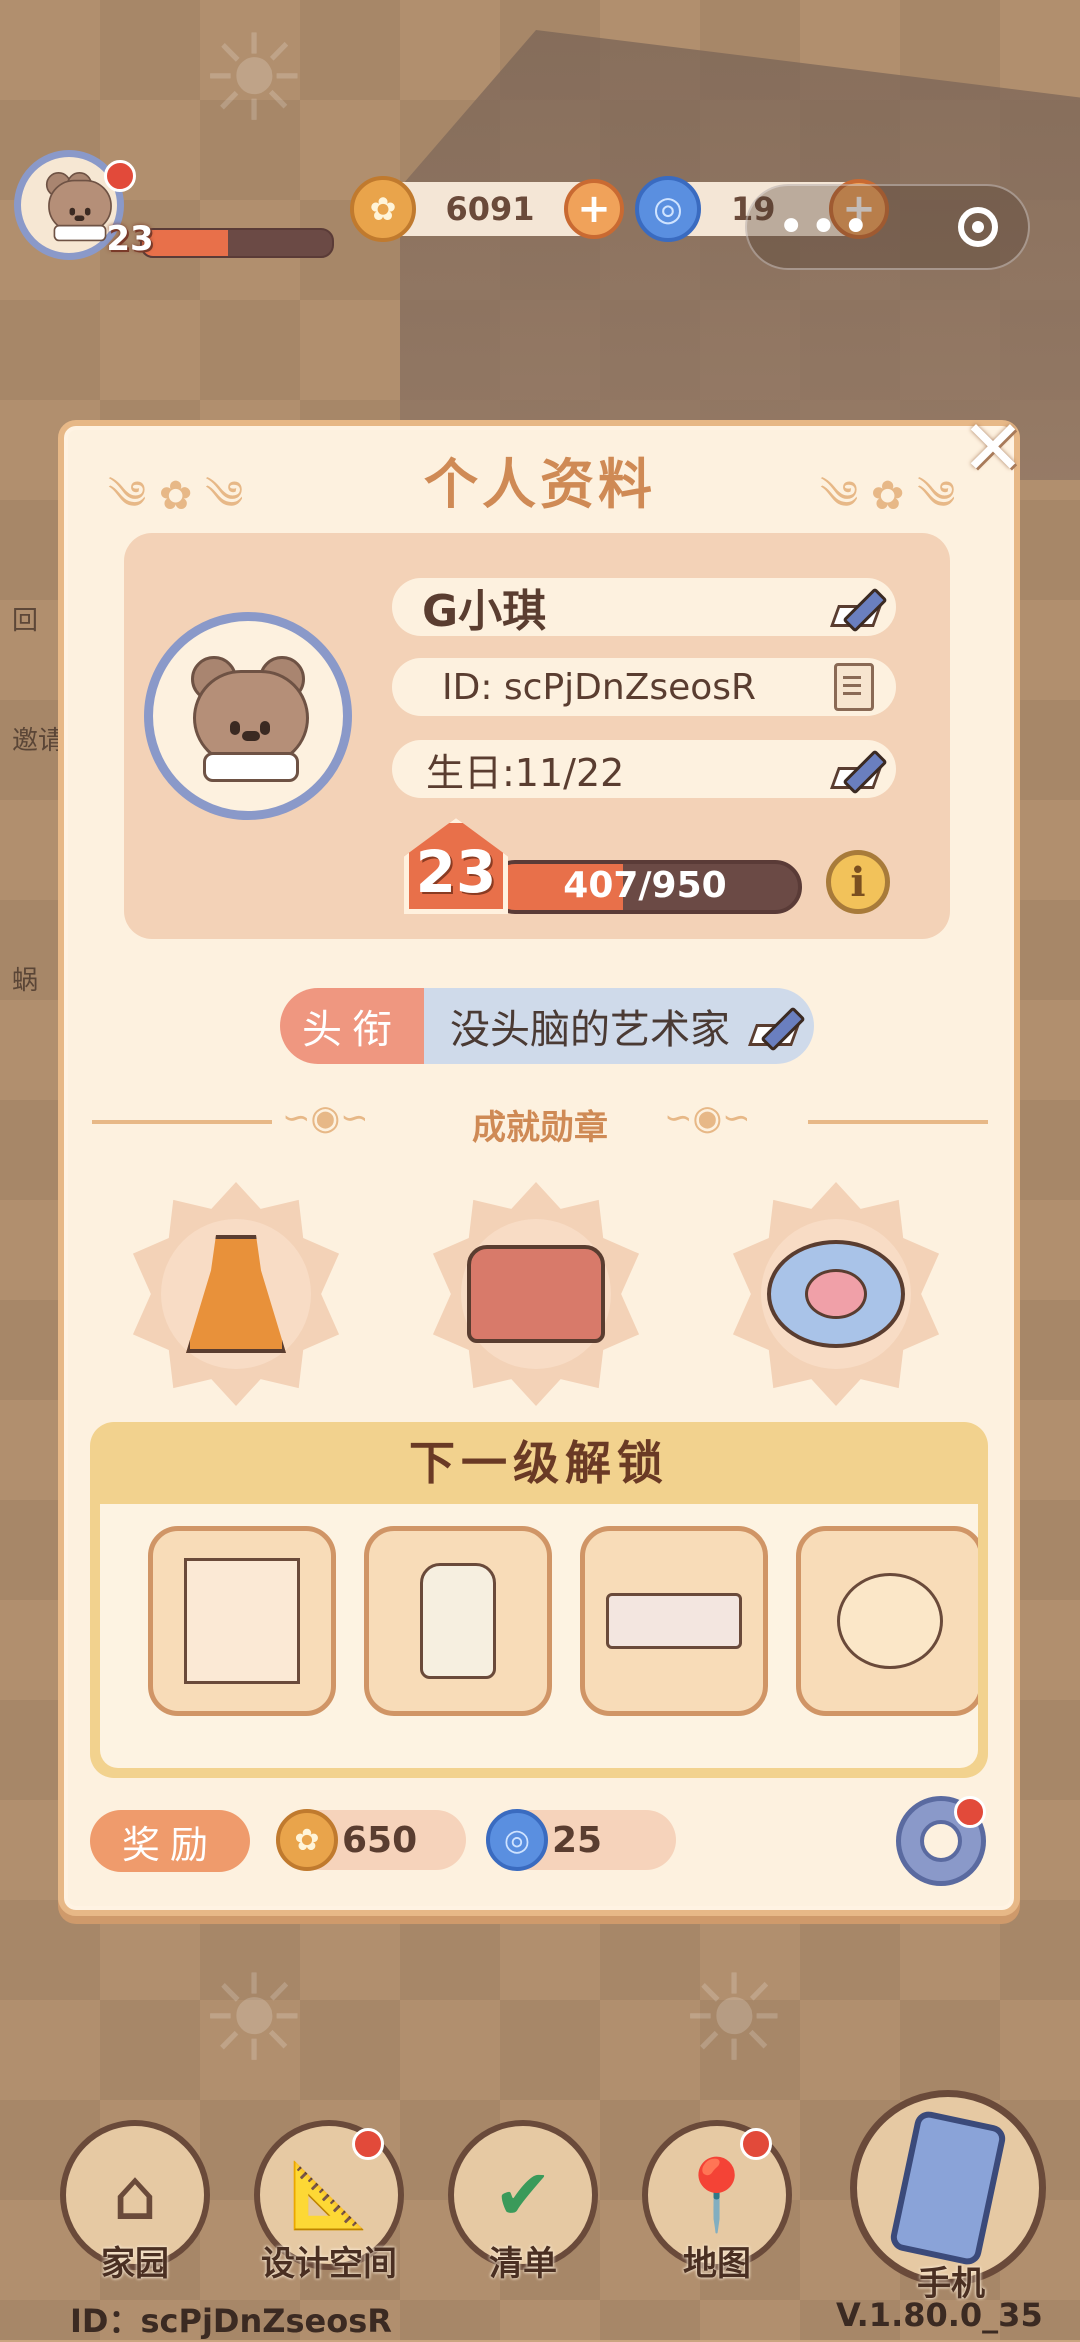  I want to click on armchair-icon, so click(536, 1294).